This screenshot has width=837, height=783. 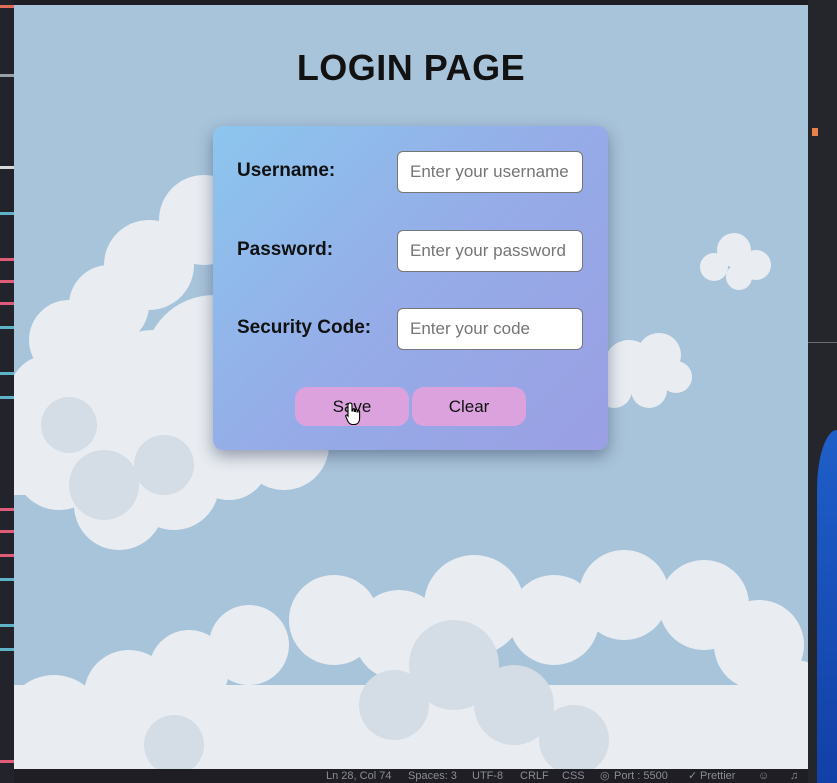 What do you see at coordinates (794, 776) in the screenshot?
I see `bell-icon: ♫` at bounding box center [794, 776].